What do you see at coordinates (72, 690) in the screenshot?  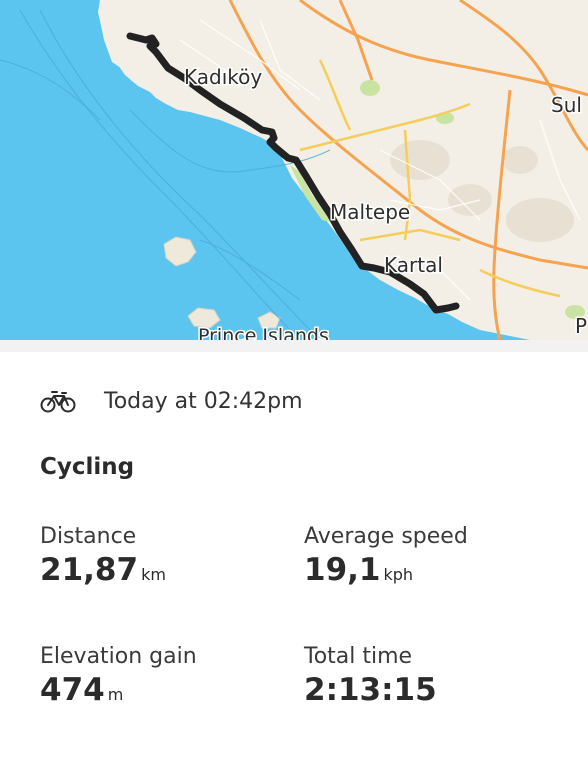 I see `stat-number: 474` at bounding box center [72, 690].